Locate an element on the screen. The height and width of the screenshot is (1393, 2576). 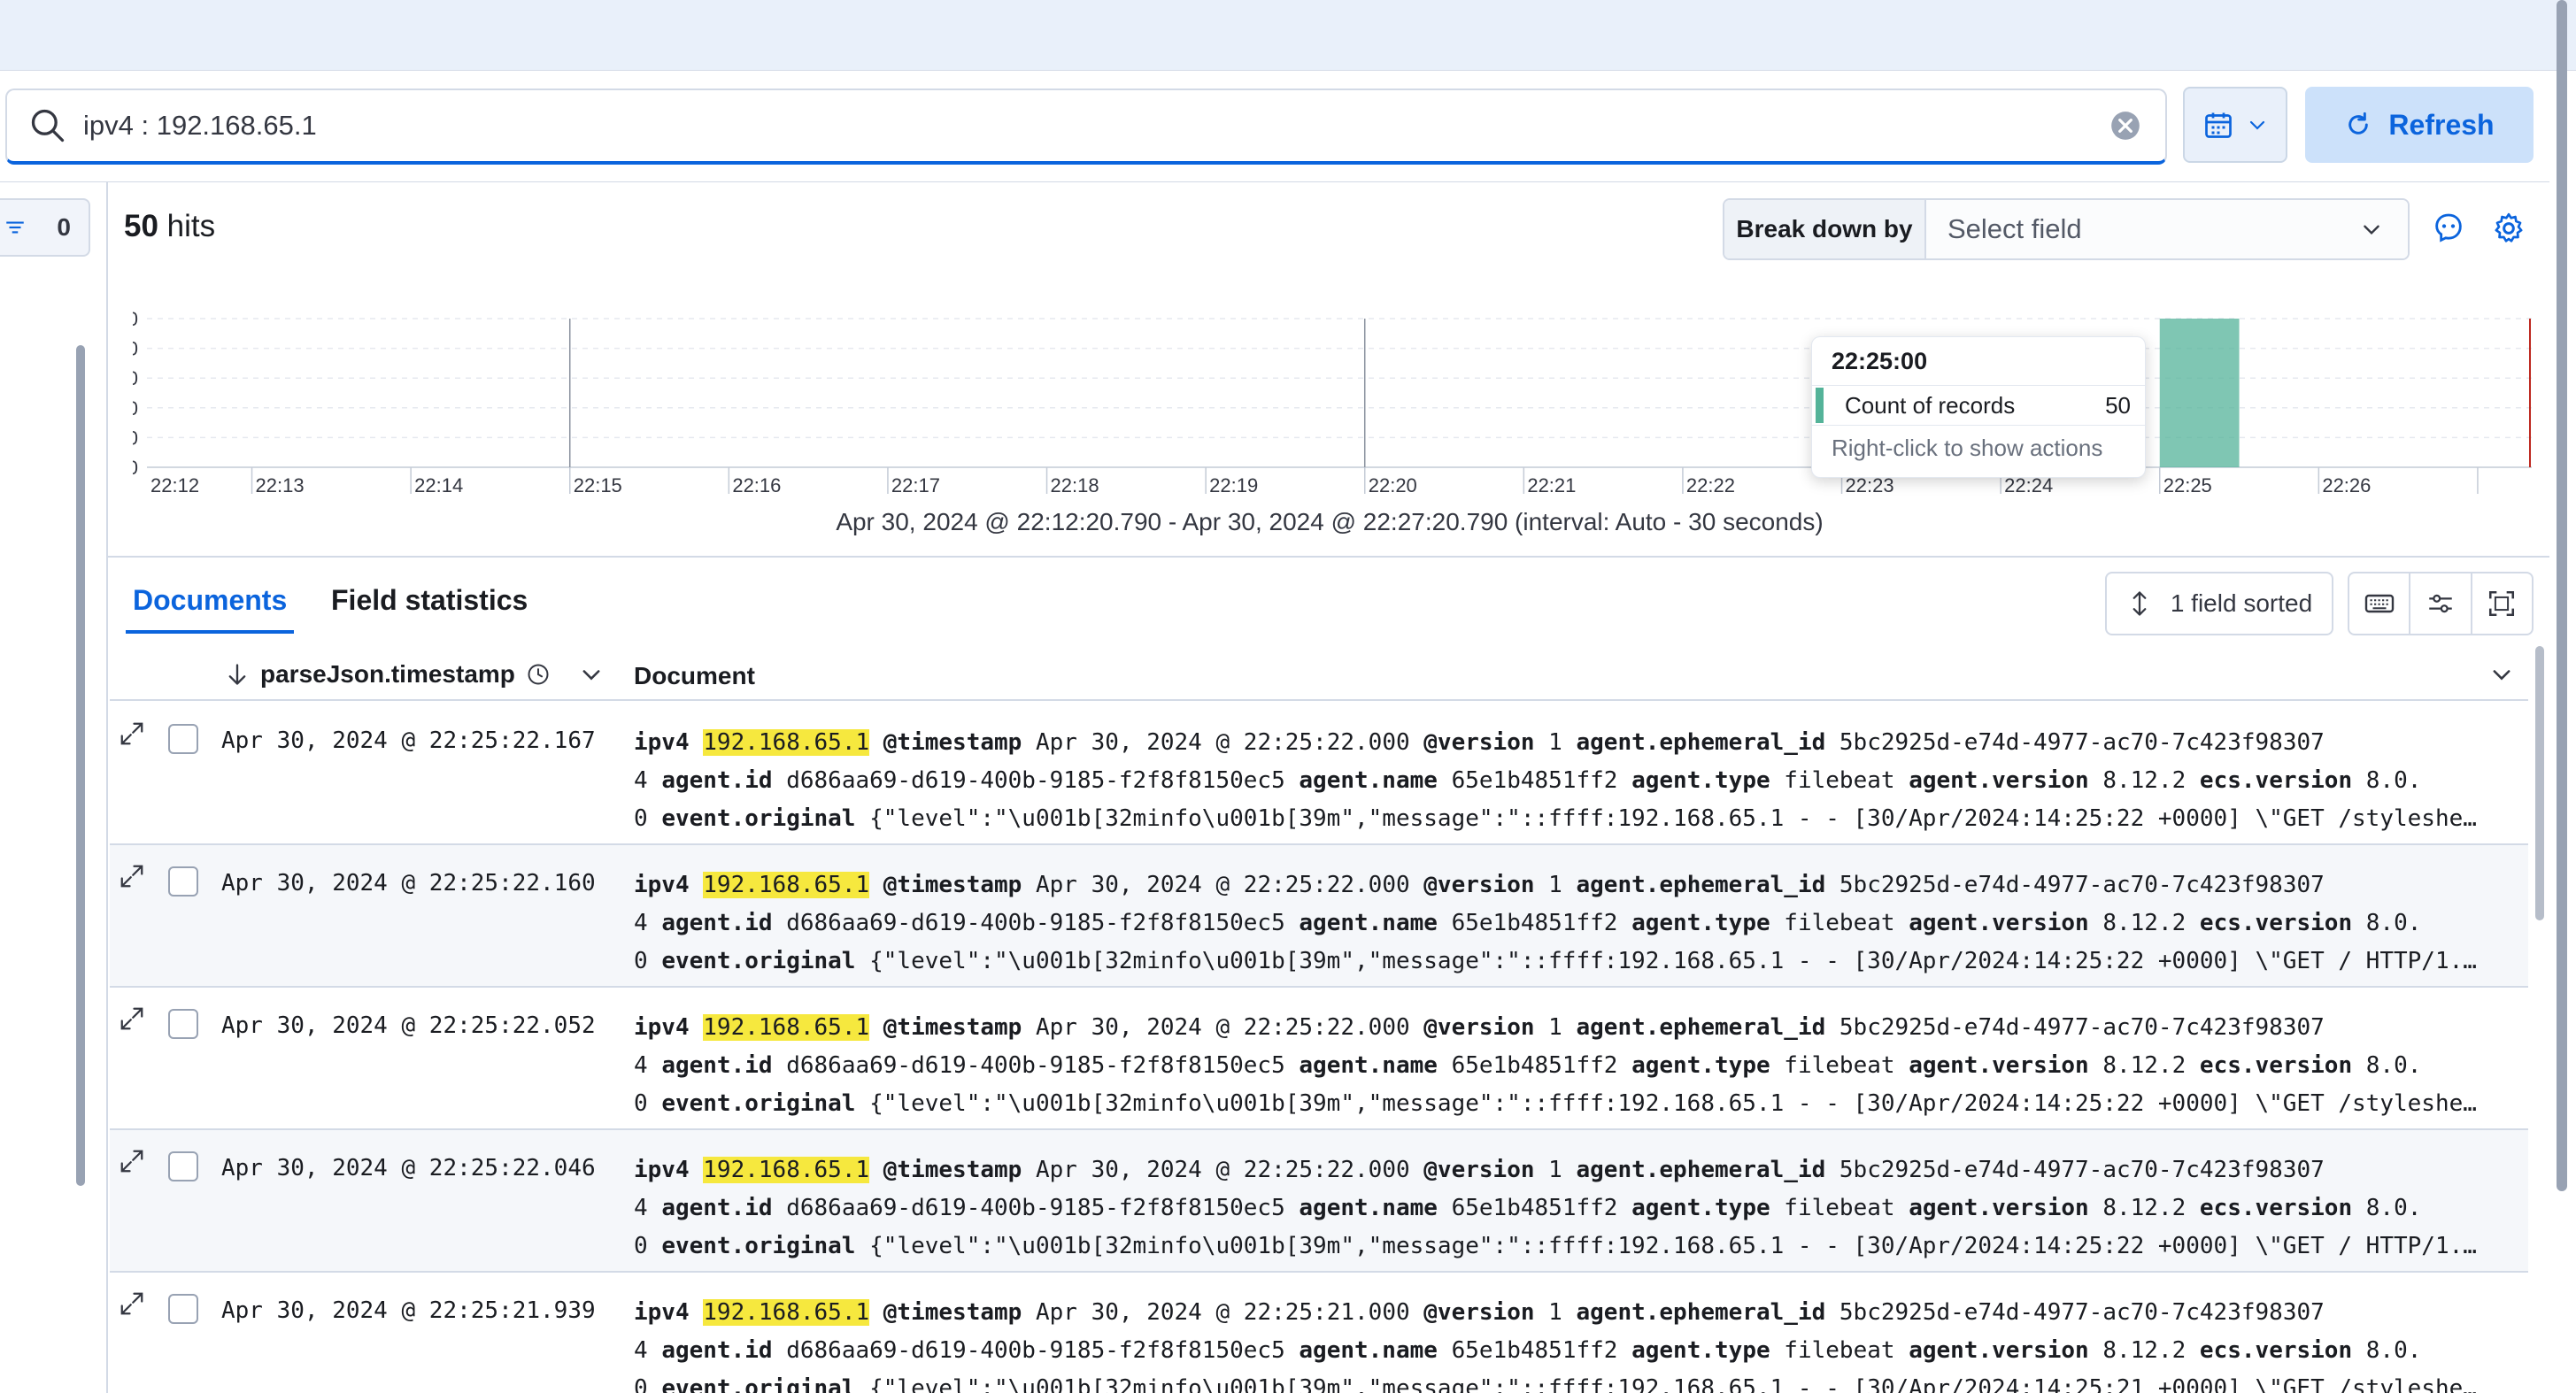
column-header-timestamp: parseJson.timestamp is located at coordinates (388, 674).